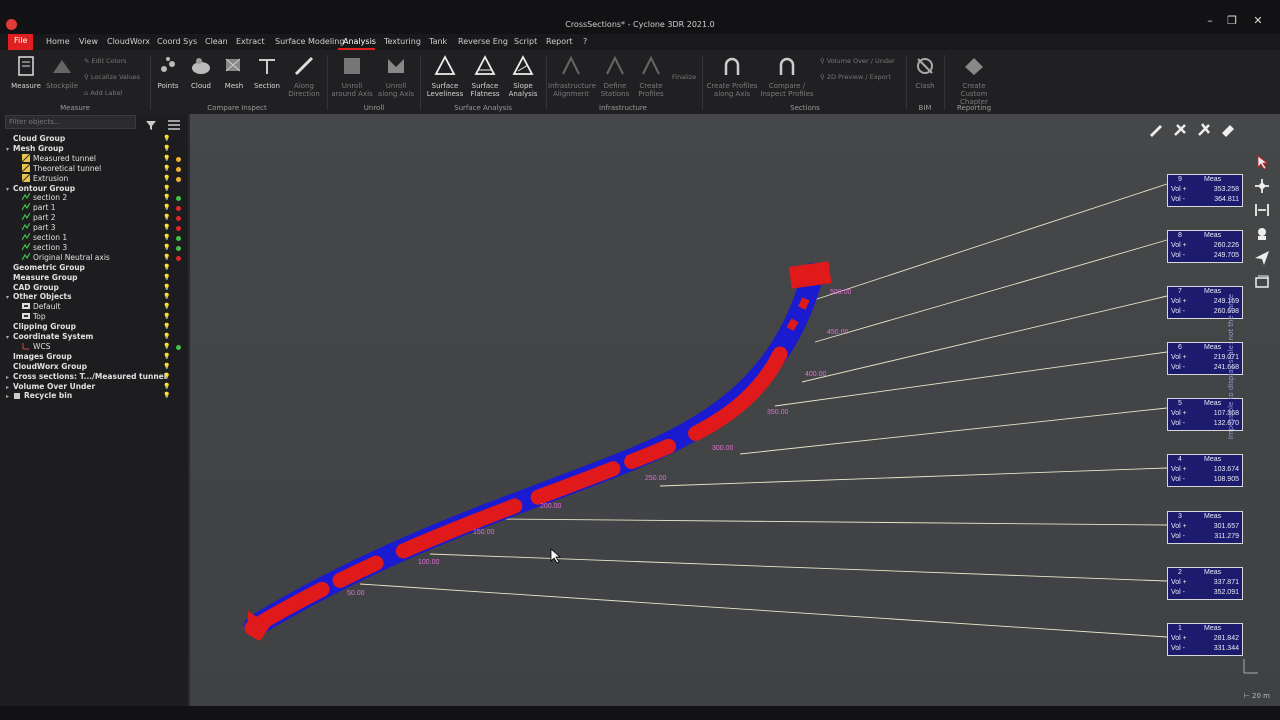 The width and height of the screenshot is (1280, 720). Describe the element at coordinates (855, 77) in the screenshot. I see `2d-preview-export-button: ⚲ 2D Preview / Export` at that location.